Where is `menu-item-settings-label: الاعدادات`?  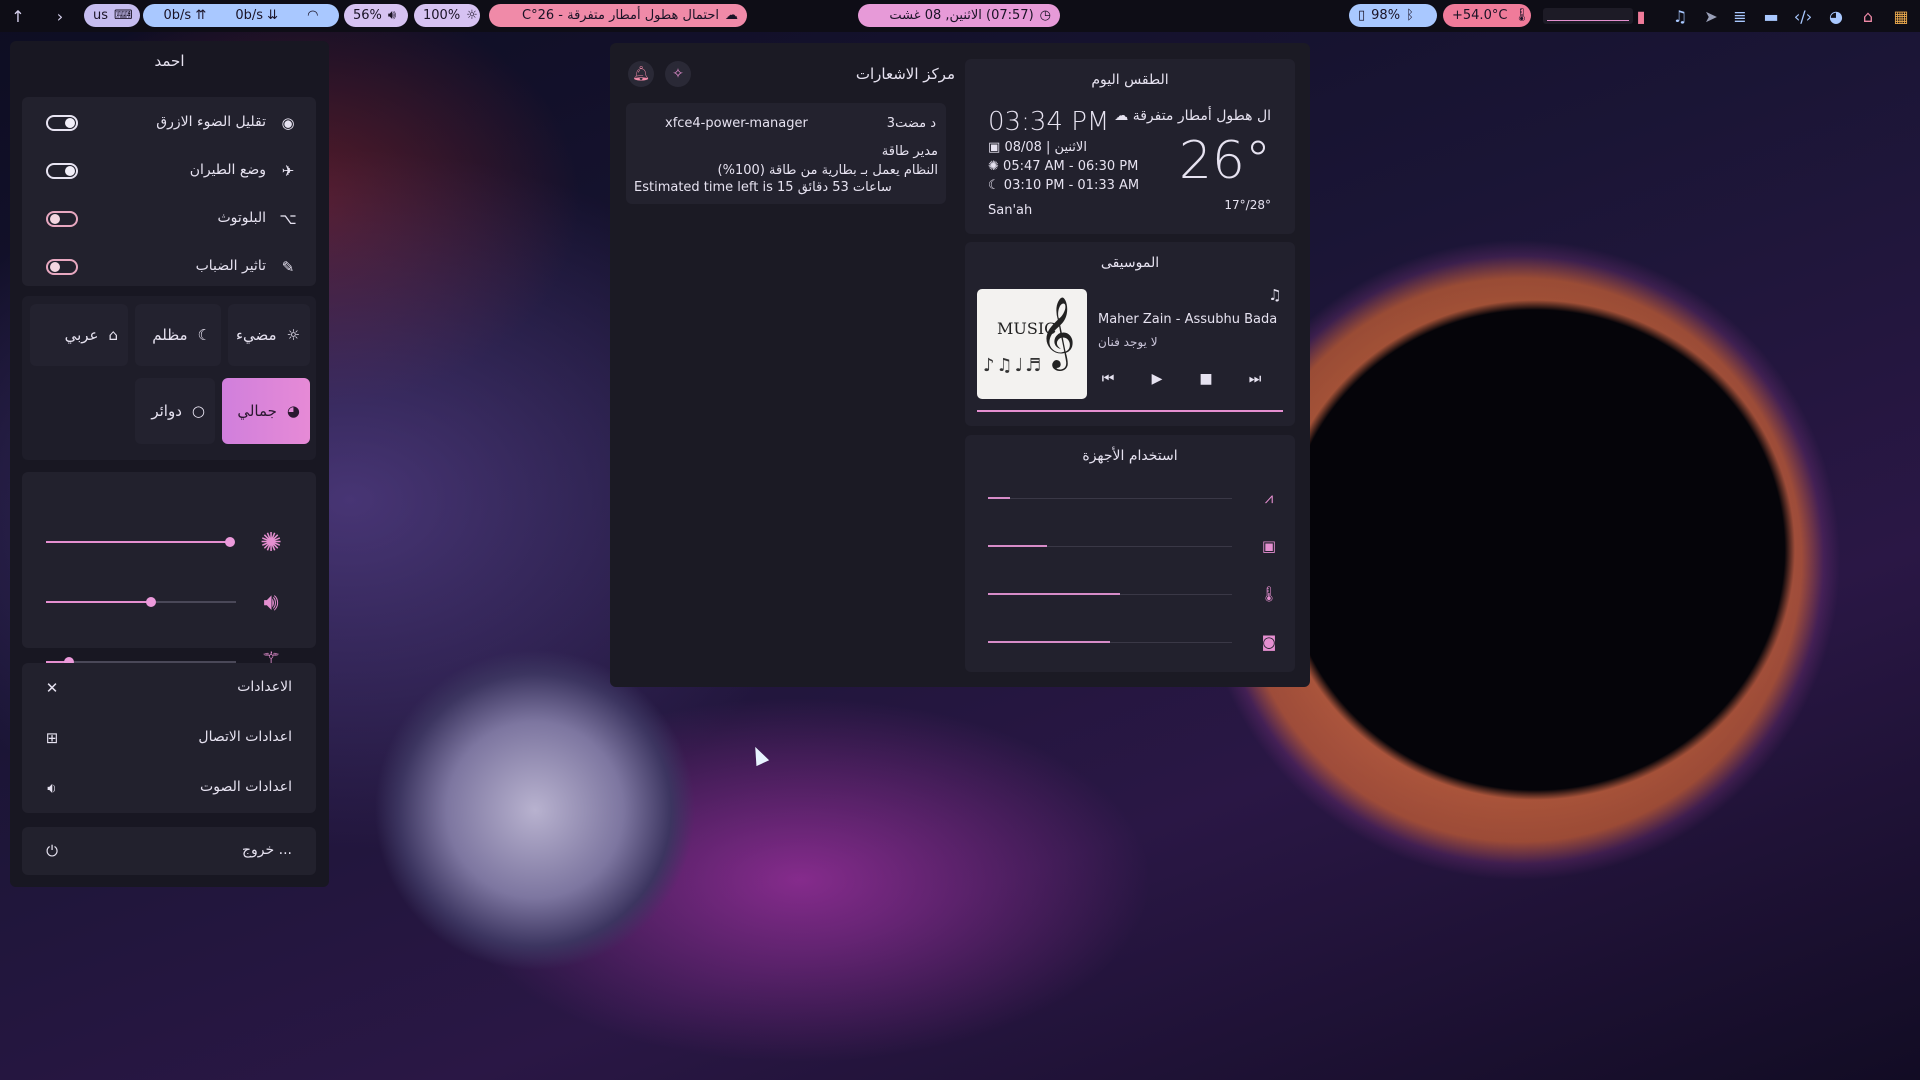
menu-item-settings-label: الاعدادات is located at coordinates (264, 687).